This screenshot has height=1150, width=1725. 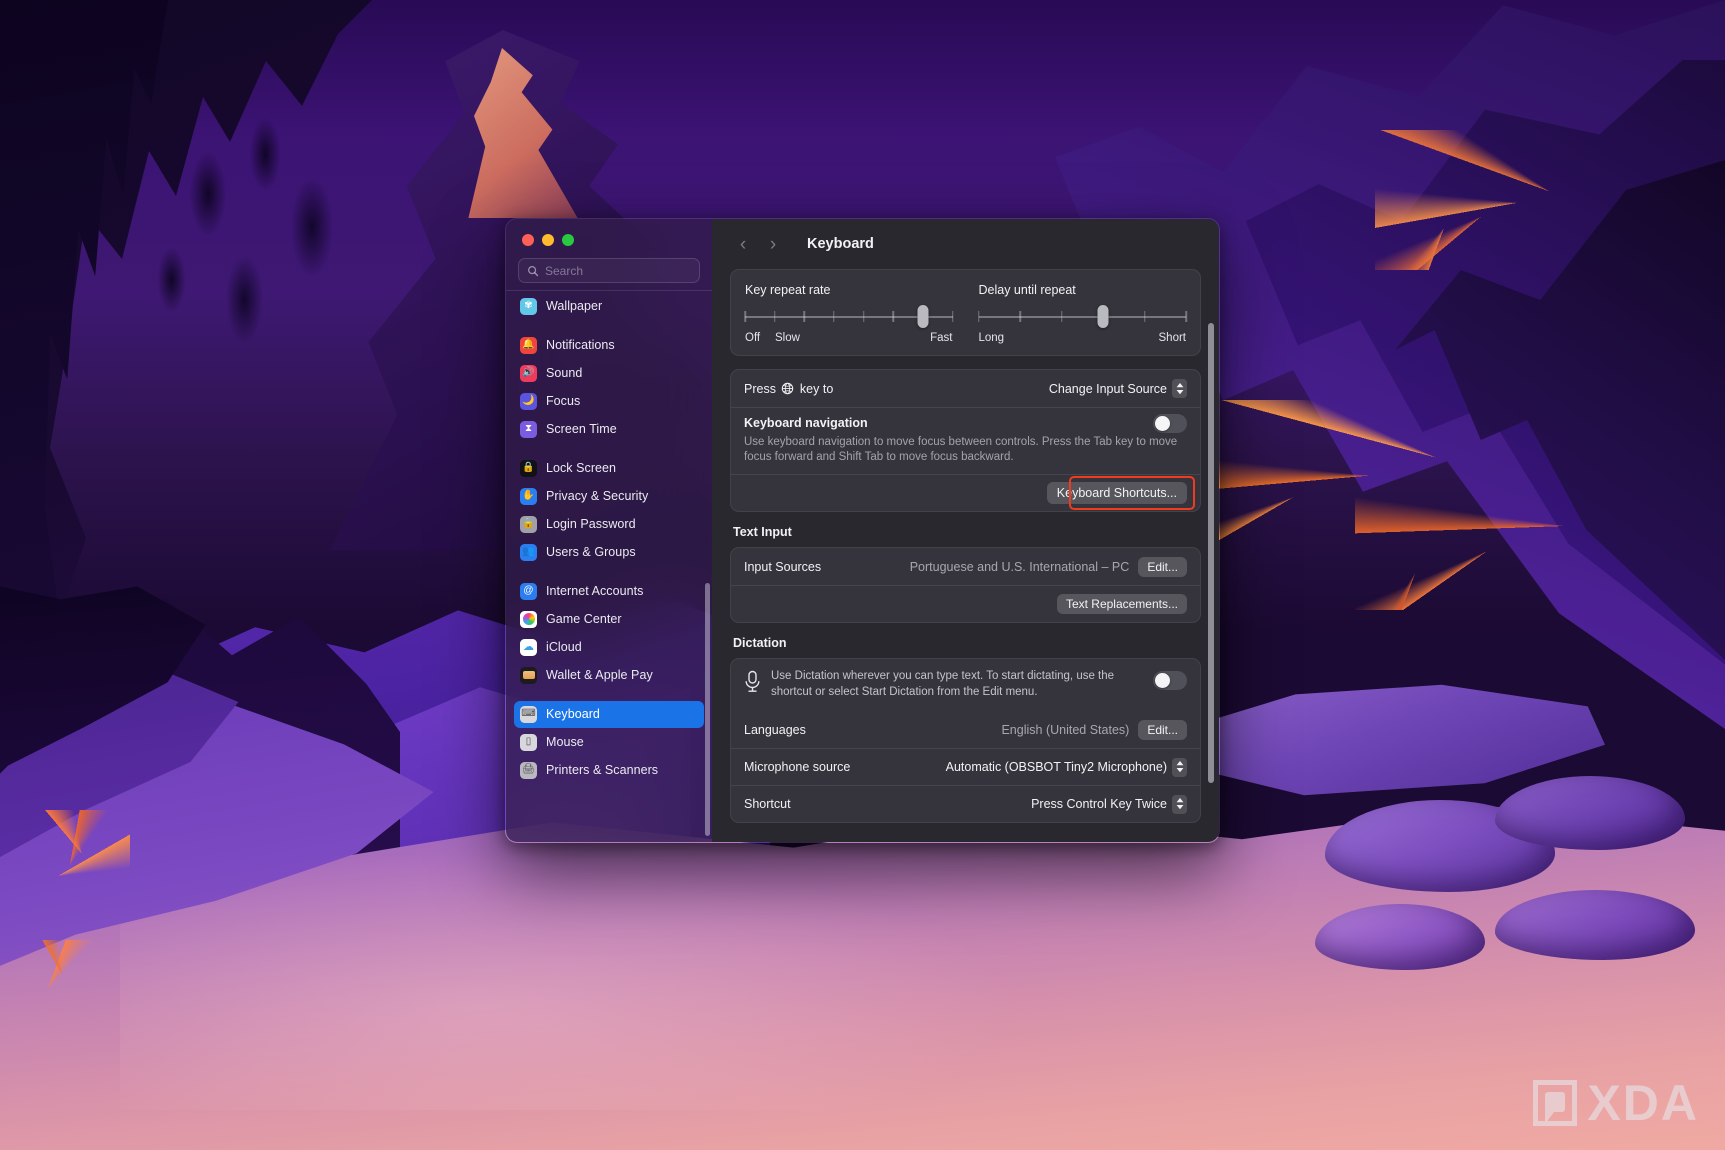 What do you see at coordinates (762, 532) in the screenshot?
I see `text-input-heading: Text Input` at bounding box center [762, 532].